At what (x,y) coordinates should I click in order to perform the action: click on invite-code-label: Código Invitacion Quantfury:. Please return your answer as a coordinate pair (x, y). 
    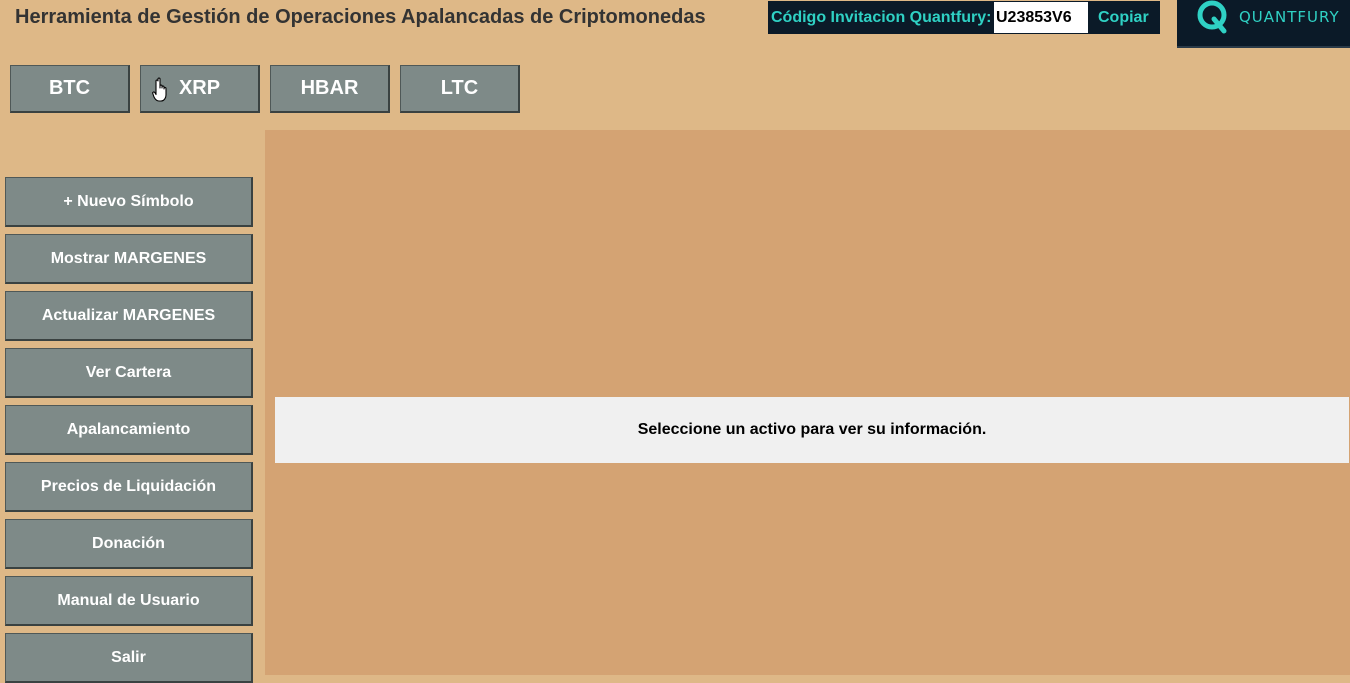
    Looking at the image, I should click on (881, 17).